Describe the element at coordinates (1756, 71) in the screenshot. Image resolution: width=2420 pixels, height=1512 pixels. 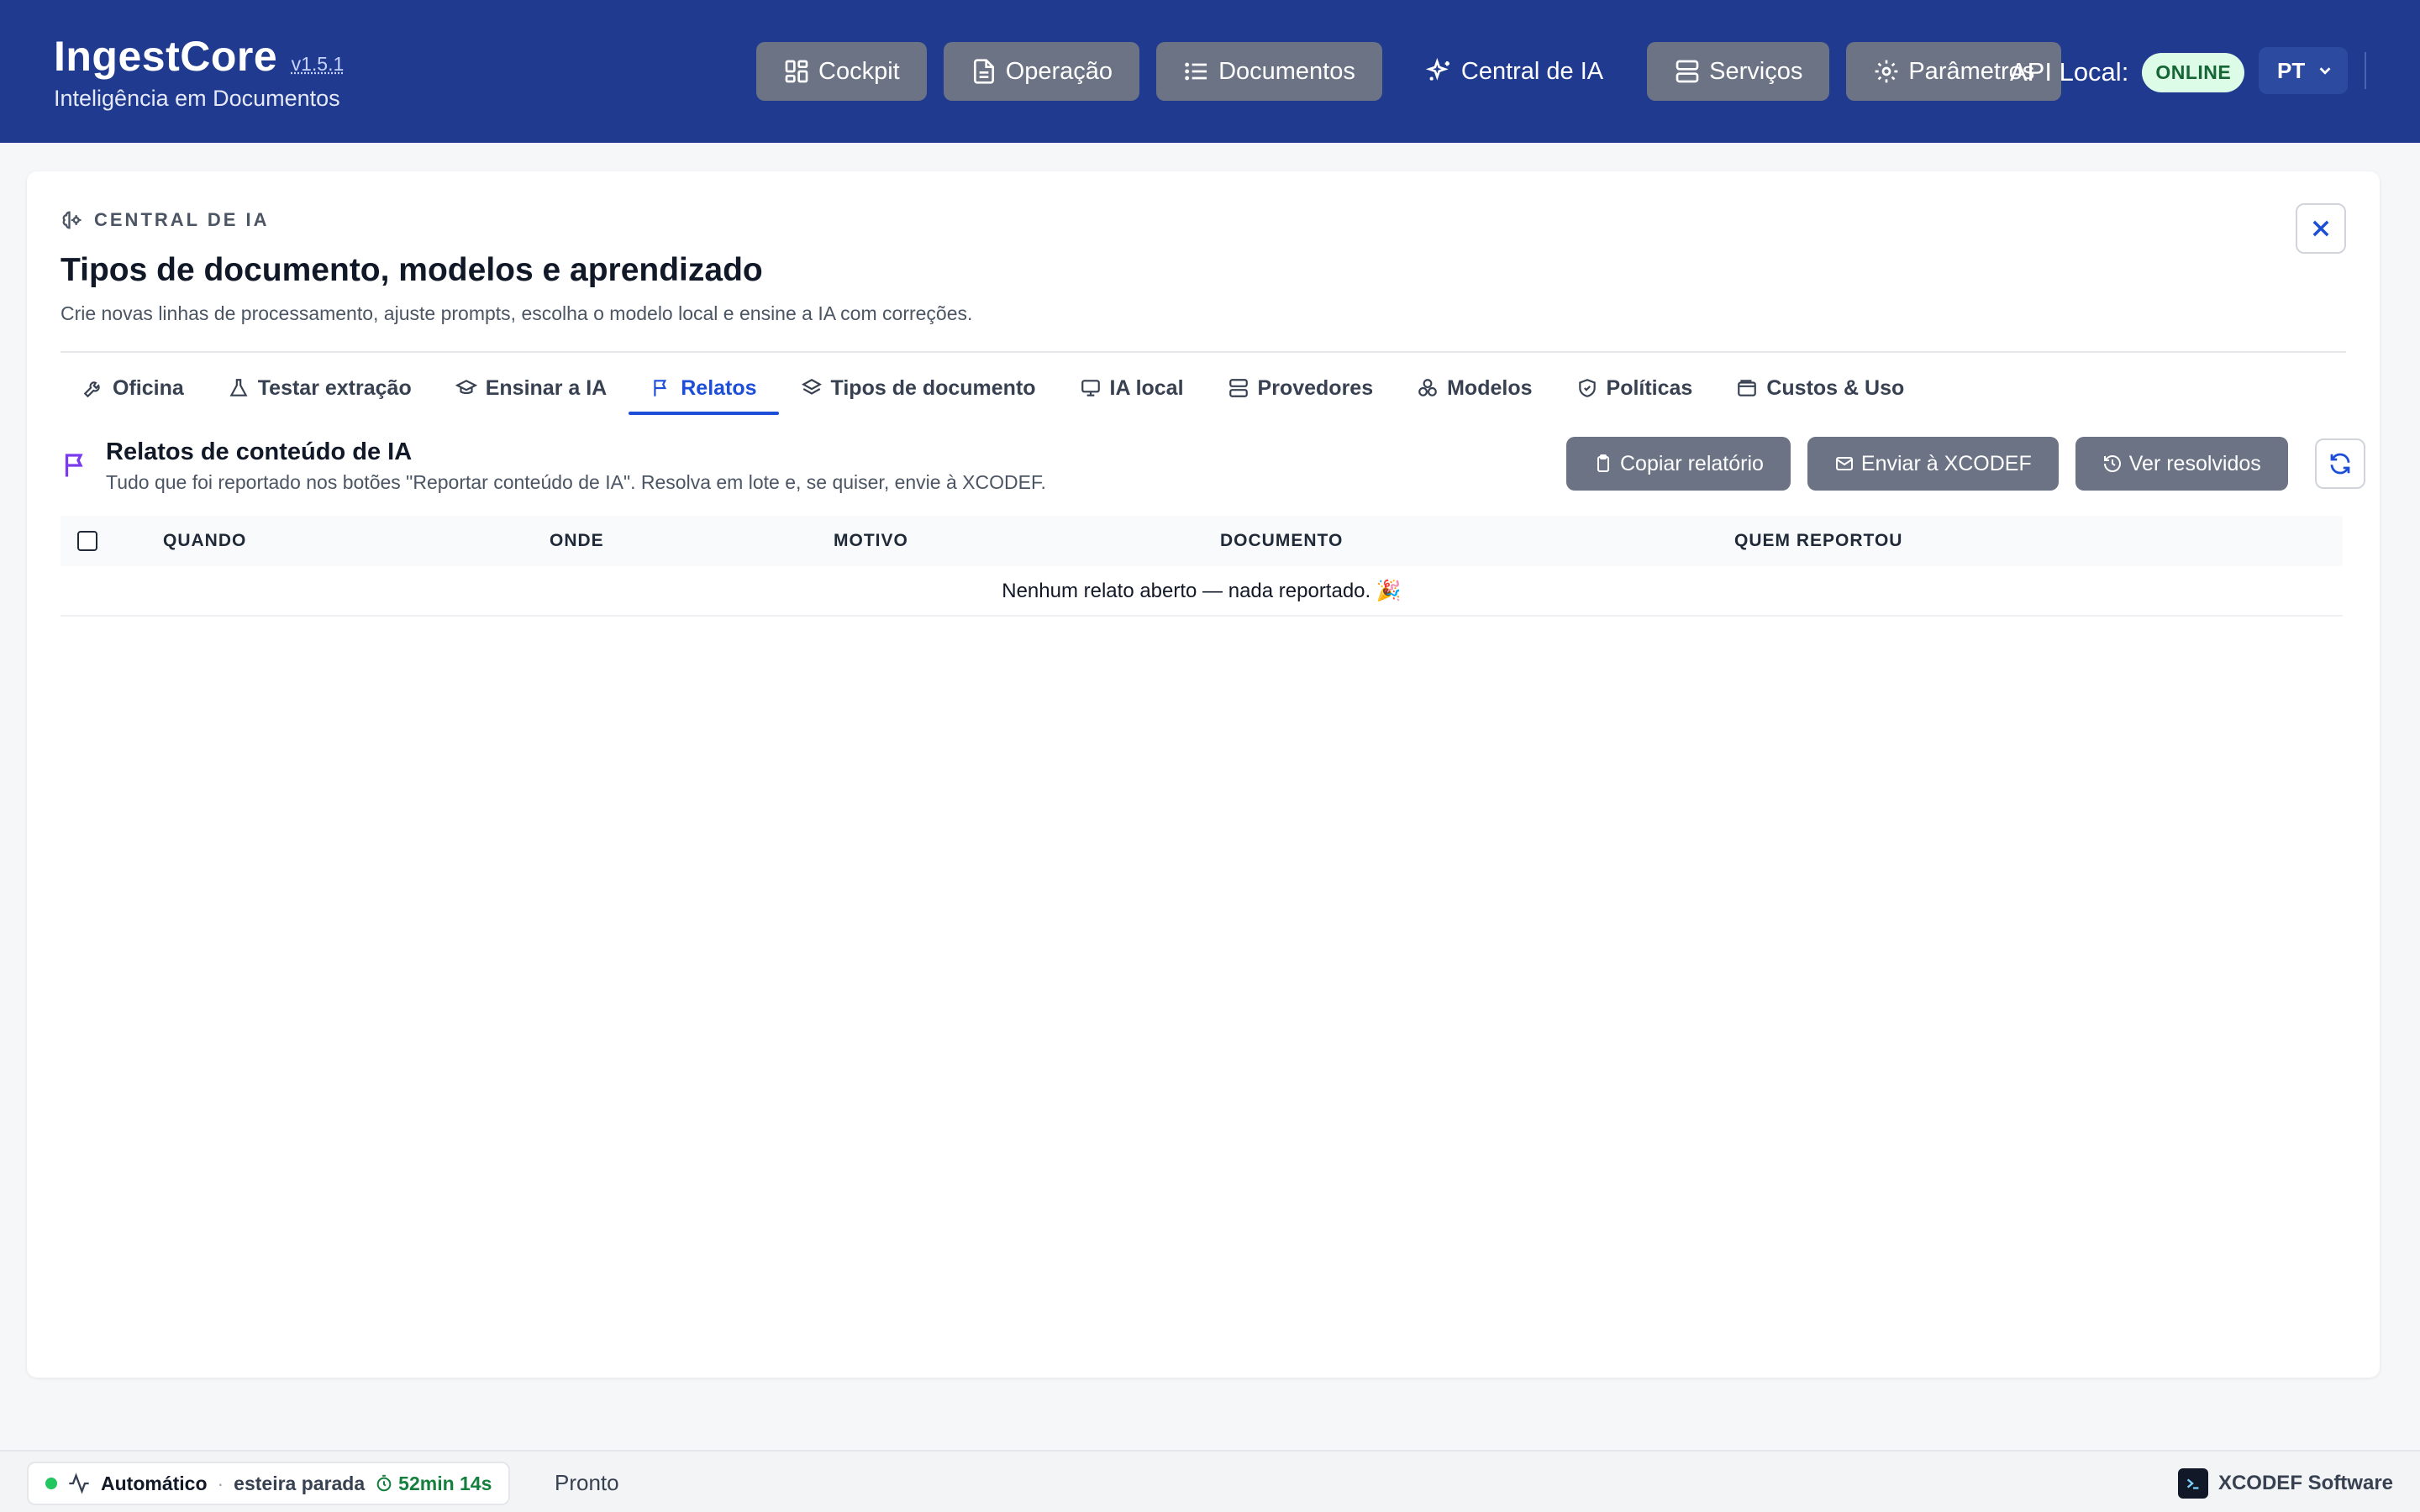
I see `nav-label: Serviços` at that location.